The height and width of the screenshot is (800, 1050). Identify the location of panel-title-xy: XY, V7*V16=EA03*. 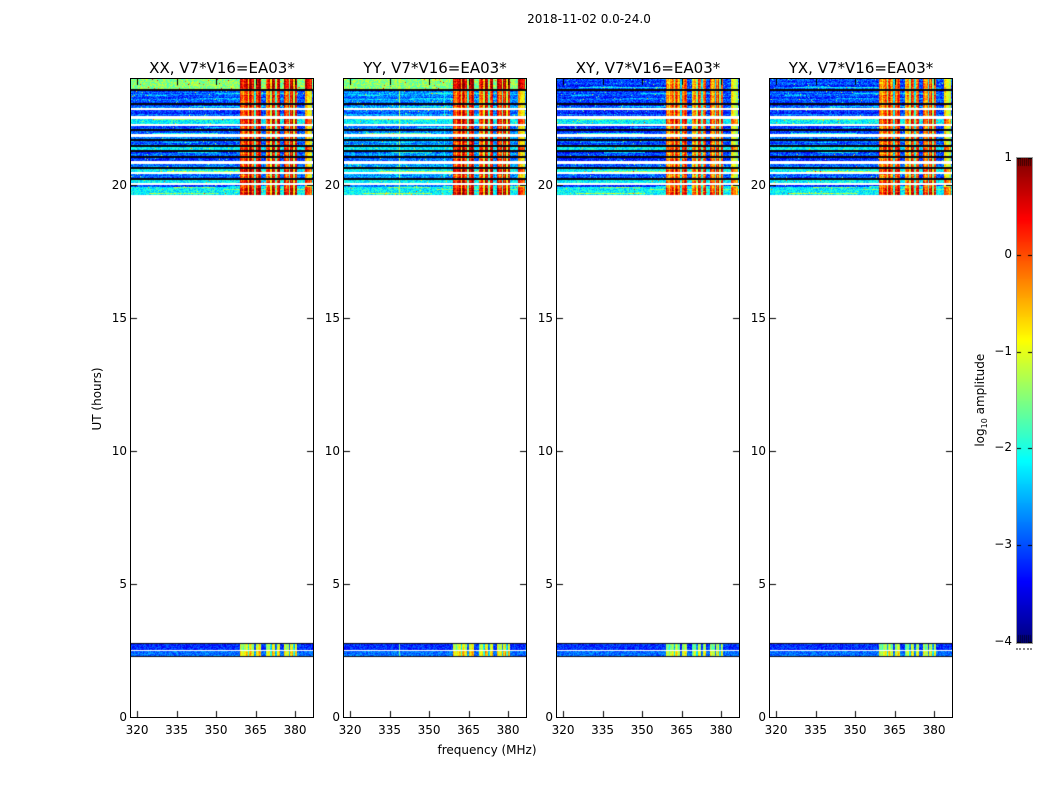
(648, 68).